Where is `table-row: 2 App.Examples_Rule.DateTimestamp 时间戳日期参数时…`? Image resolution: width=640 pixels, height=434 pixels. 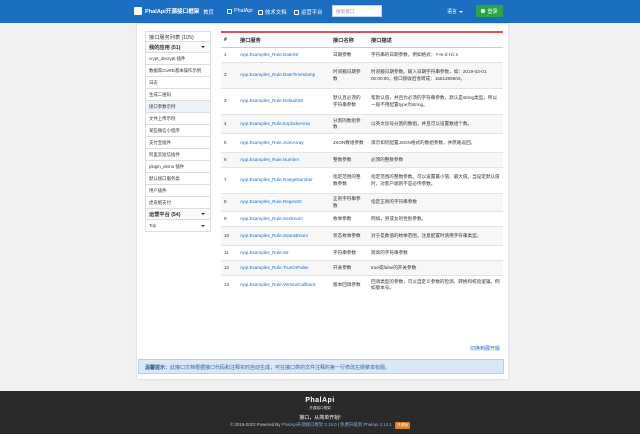
table-row: 2 App.Examples_Rule.DateTimestamp 时间戳日期参数时… is located at coordinates (362, 75).